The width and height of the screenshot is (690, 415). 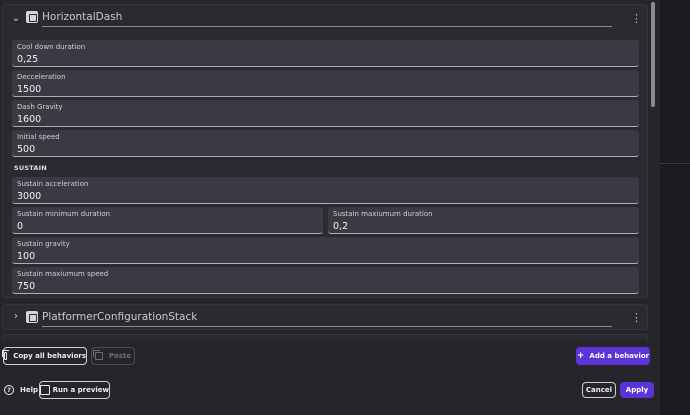 I want to click on initial-speed-field: Initial speed 500, so click(x=325, y=143).